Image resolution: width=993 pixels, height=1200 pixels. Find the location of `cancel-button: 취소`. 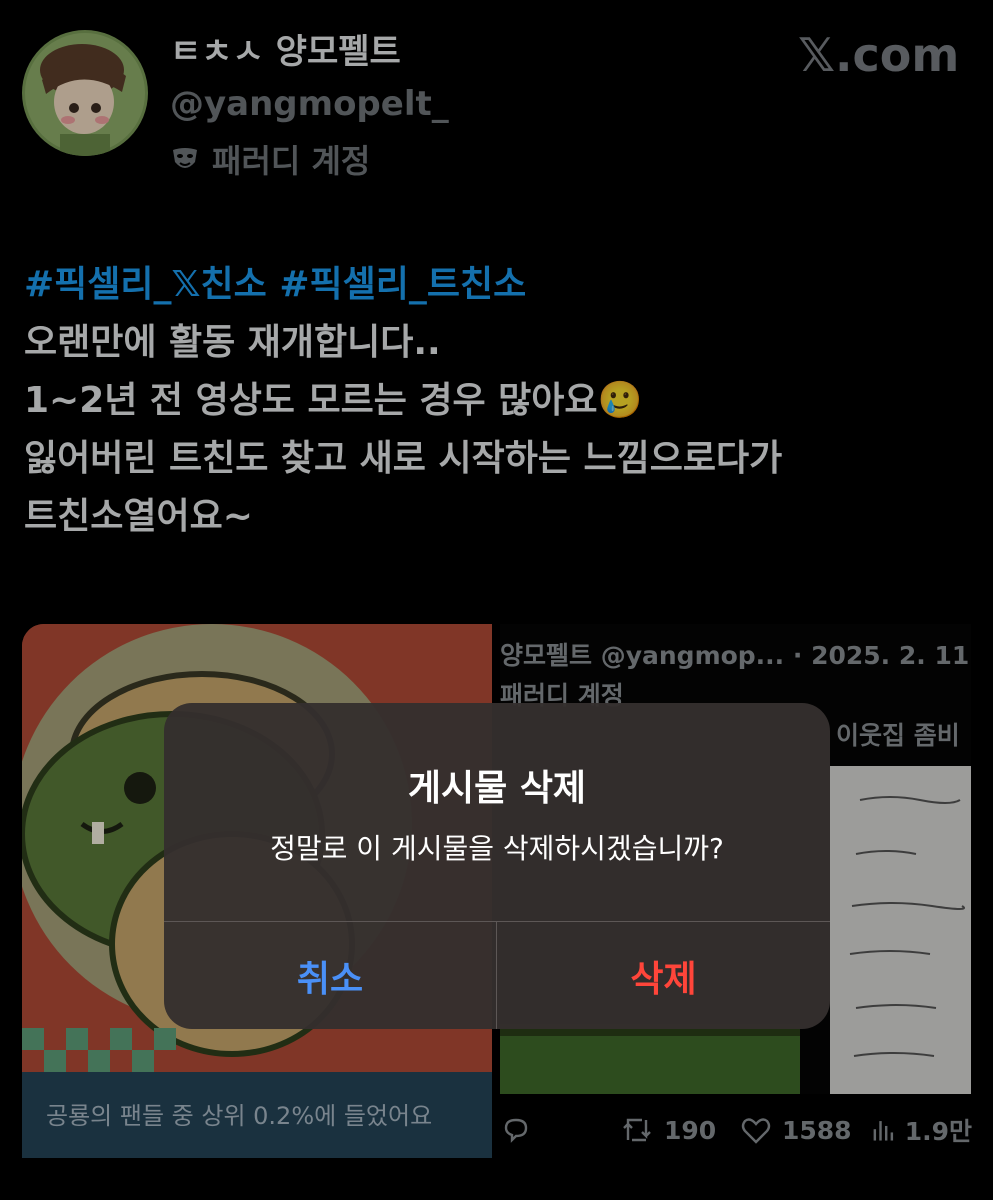

cancel-button: 취소 is located at coordinates (330, 975).